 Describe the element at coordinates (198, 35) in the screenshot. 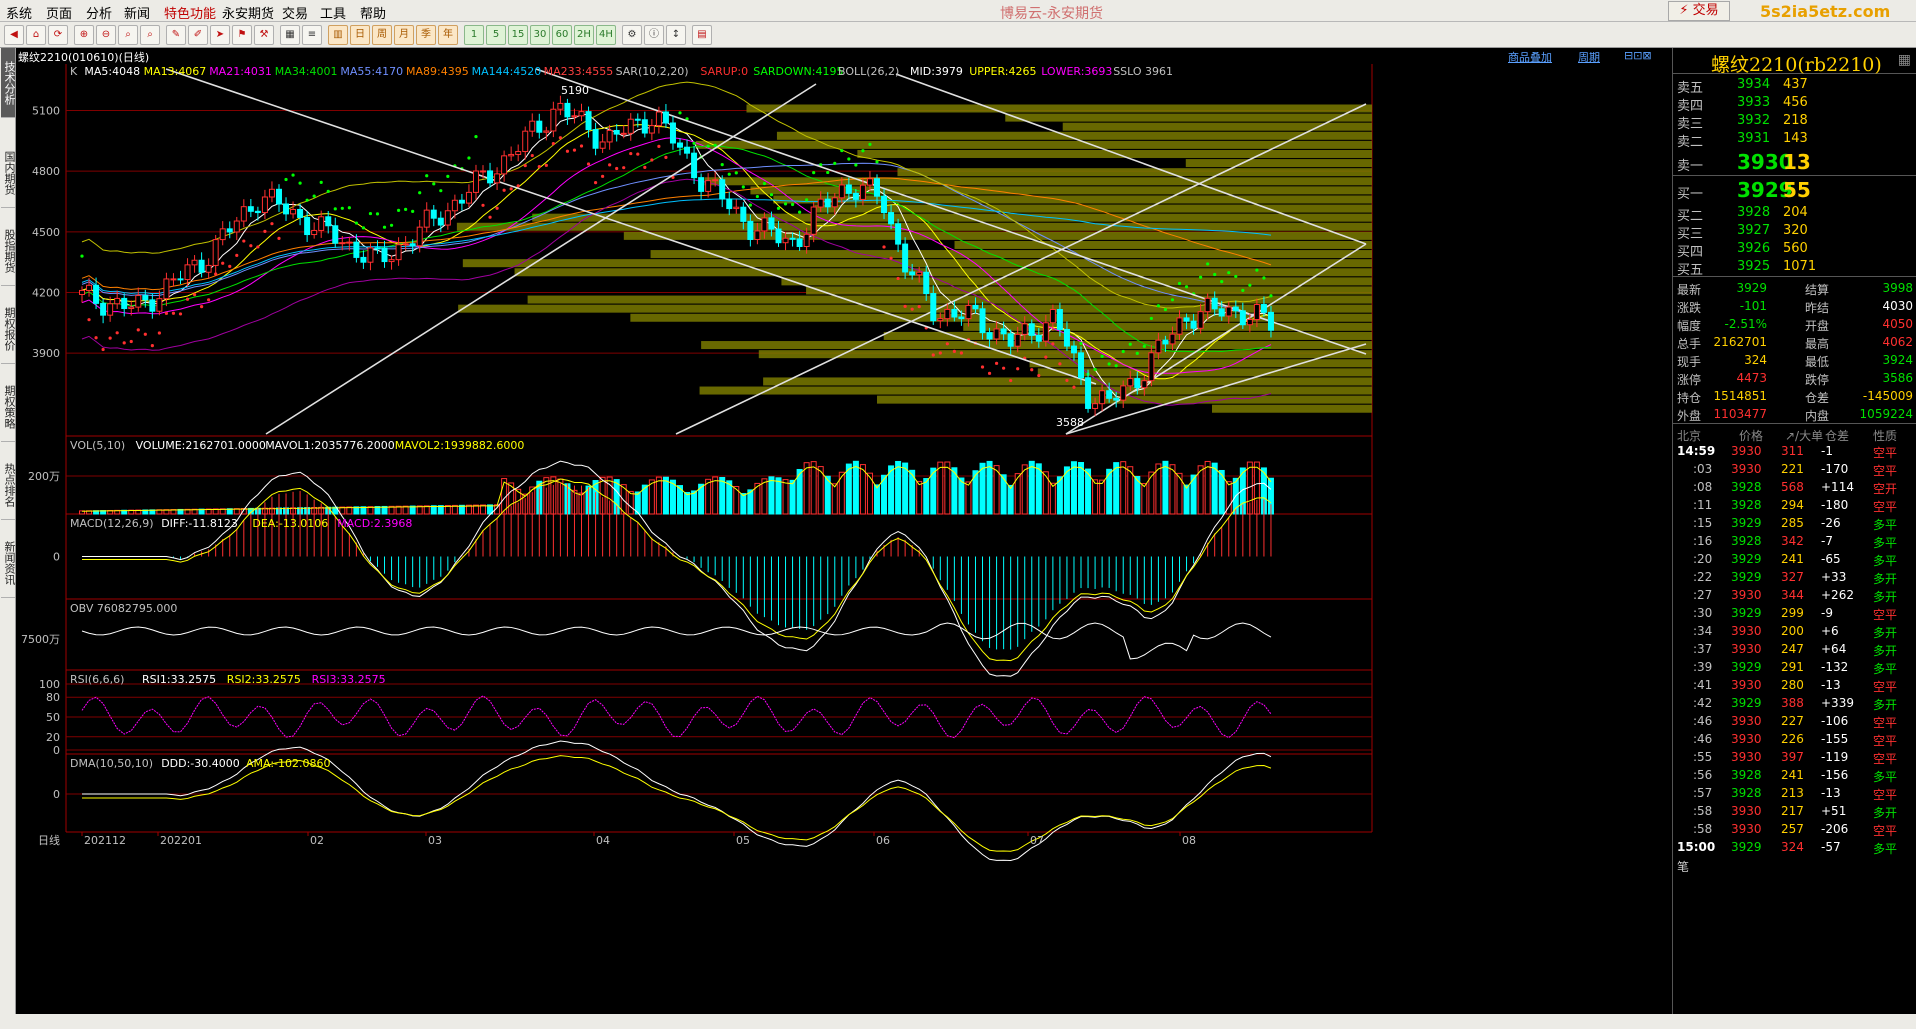

I see `eraser-icon: ✐` at that location.